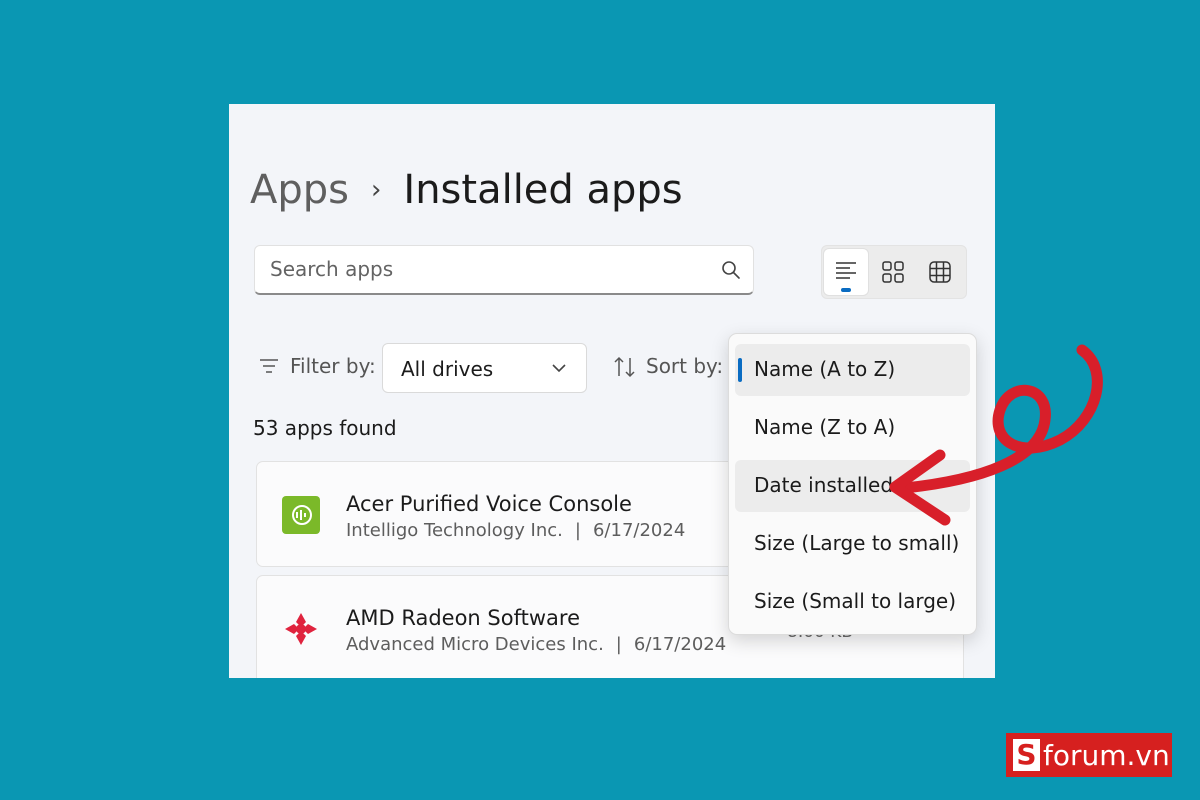 This screenshot has width=1200, height=800. What do you see at coordinates (1106, 755) in the screenshot?
I see `sforum-logo-text: forum.vn` at bounding box center [1106, 755].